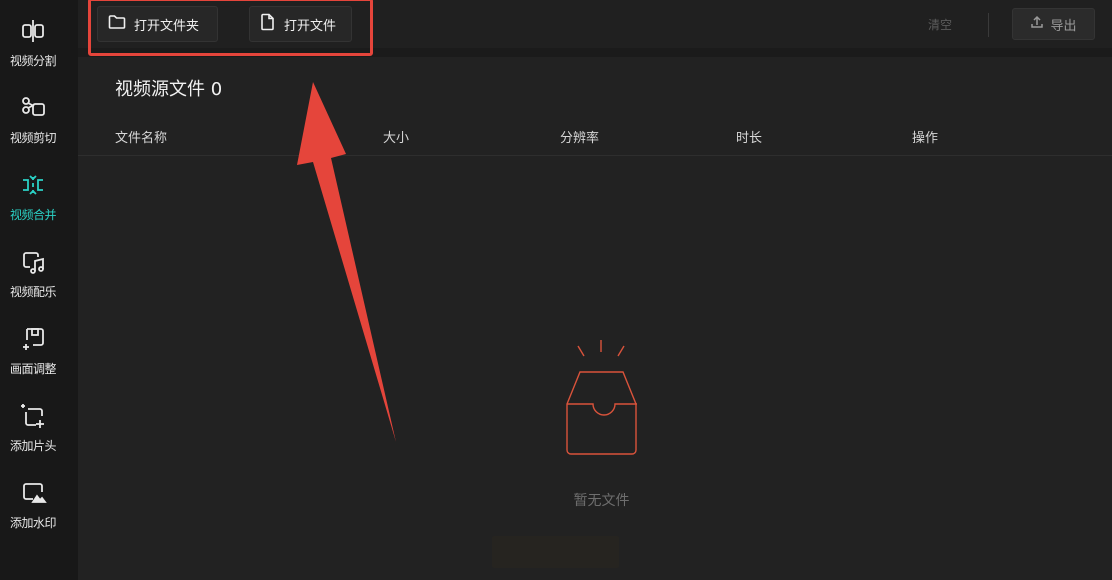 Image resolution: width=1112 pixels, height=580 pixels. What do you see at coordinates (33, 416) in the screenshot?
I see `add-intro-icon` at bounding box center [33, 416].